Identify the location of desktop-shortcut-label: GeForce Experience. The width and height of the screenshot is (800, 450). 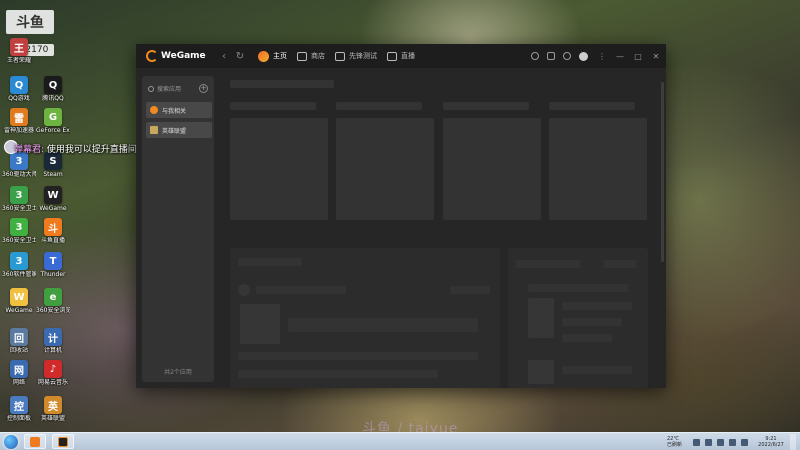
(53, 130).